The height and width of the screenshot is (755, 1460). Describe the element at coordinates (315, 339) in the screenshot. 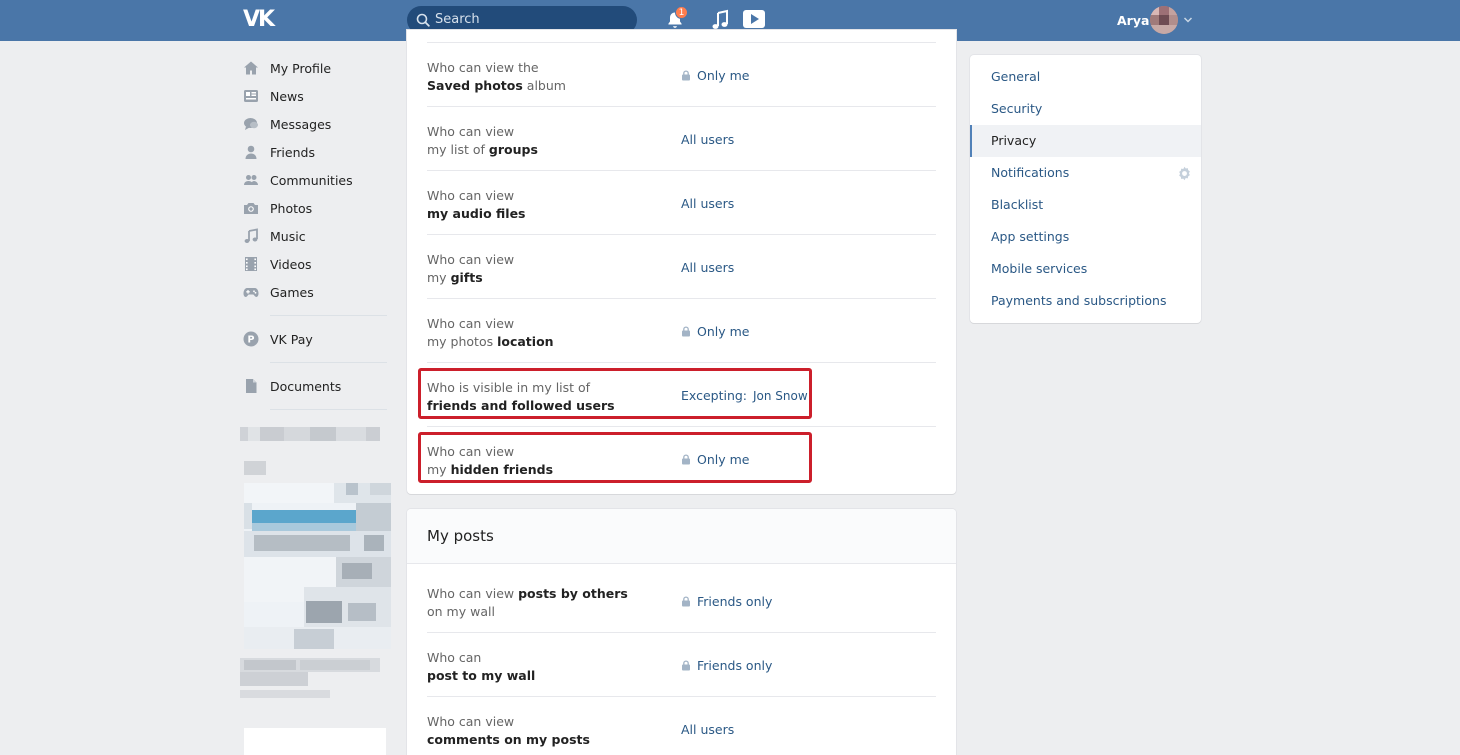

I see `sidebar-item-vk-pay: P VK Pay` at that location.